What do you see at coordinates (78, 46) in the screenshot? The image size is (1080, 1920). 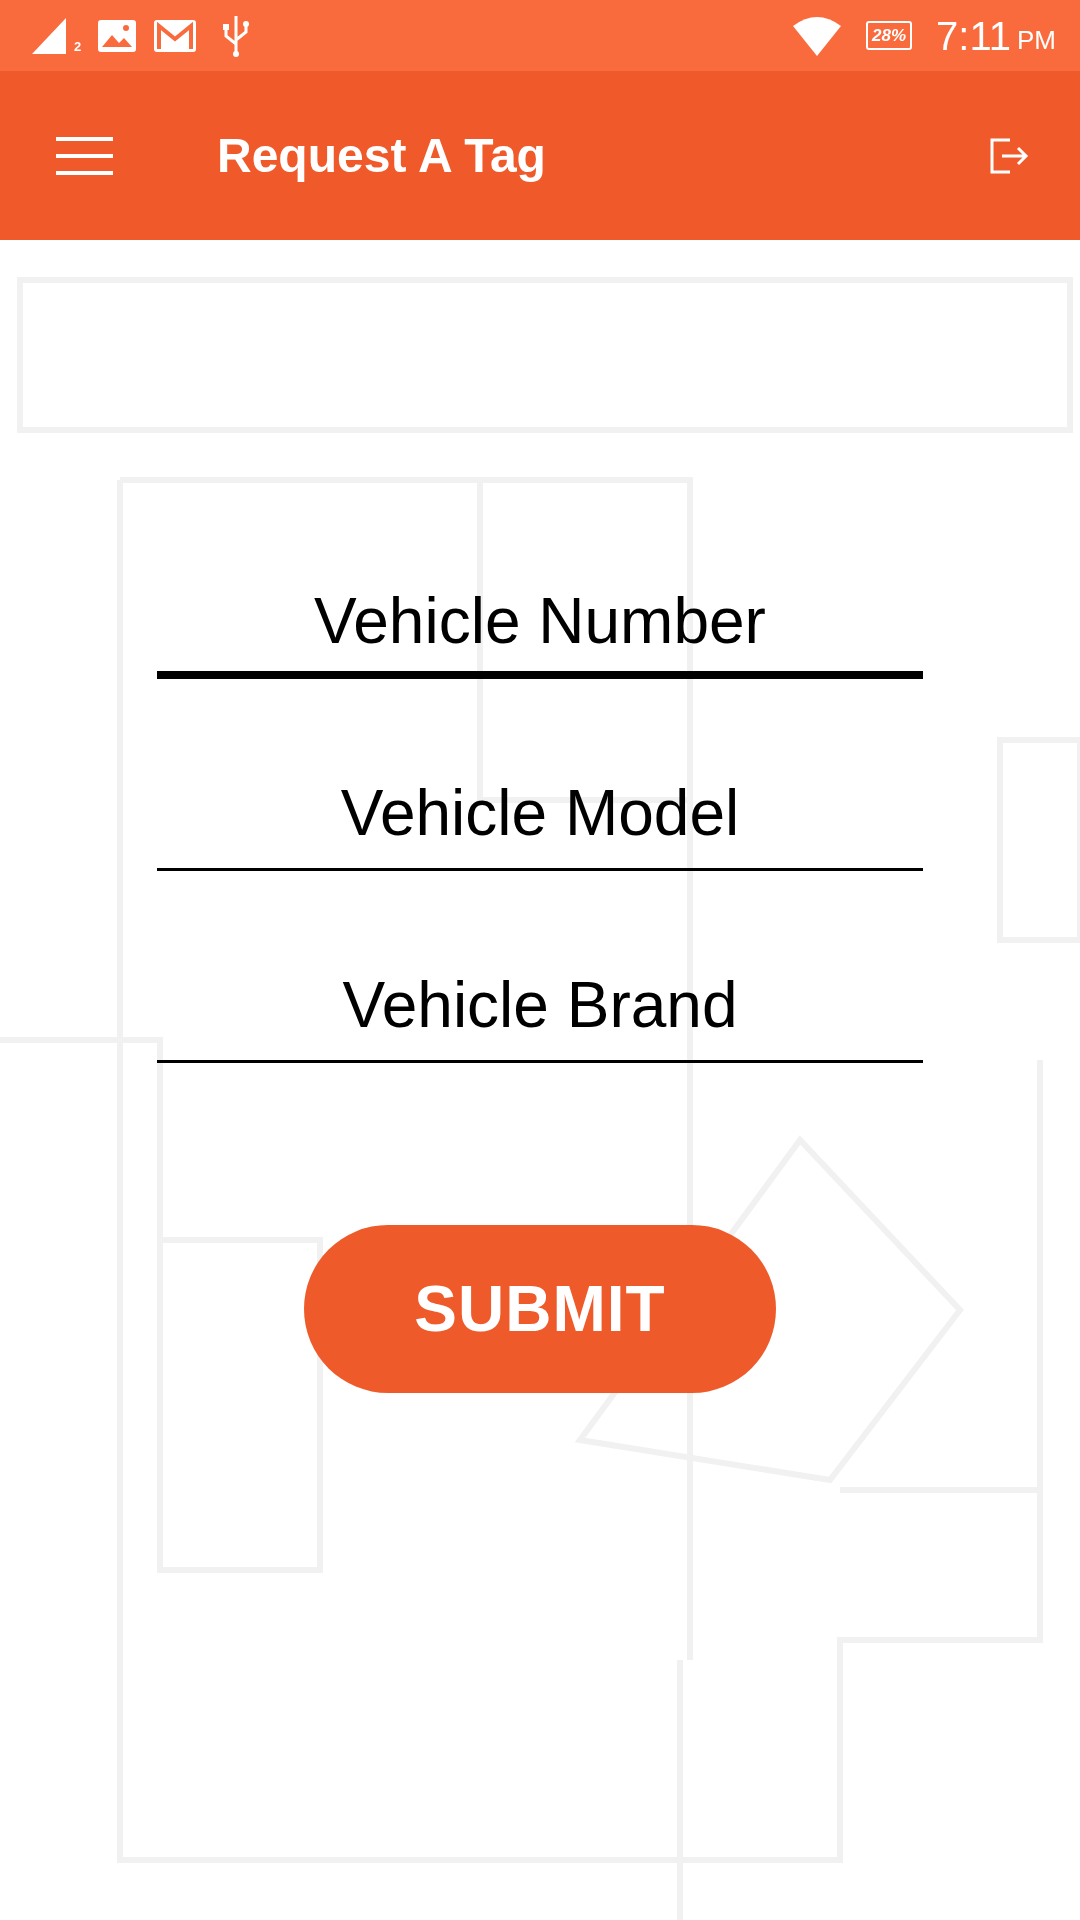 I see `sim-number: 2` at bounding box center [78, 46].